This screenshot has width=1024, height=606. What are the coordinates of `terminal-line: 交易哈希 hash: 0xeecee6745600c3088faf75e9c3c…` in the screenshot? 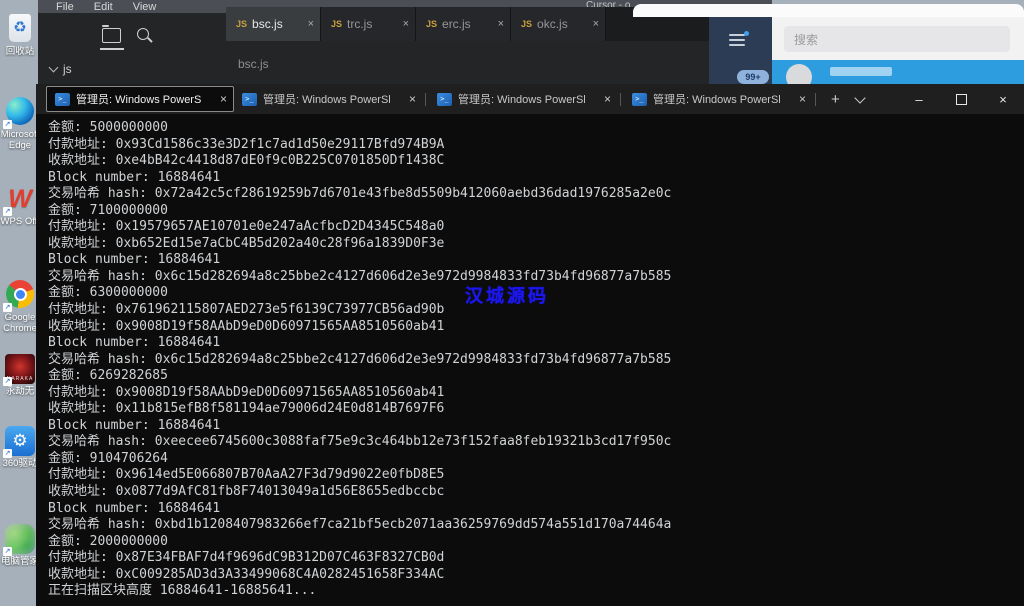 It's located at (360, 442).